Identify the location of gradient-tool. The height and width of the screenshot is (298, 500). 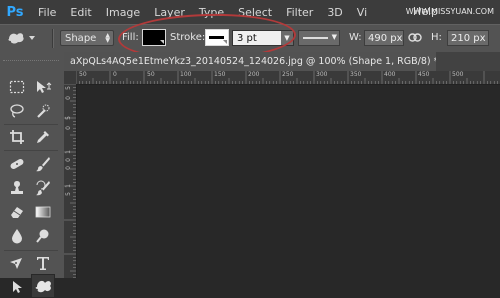
(43, 212).